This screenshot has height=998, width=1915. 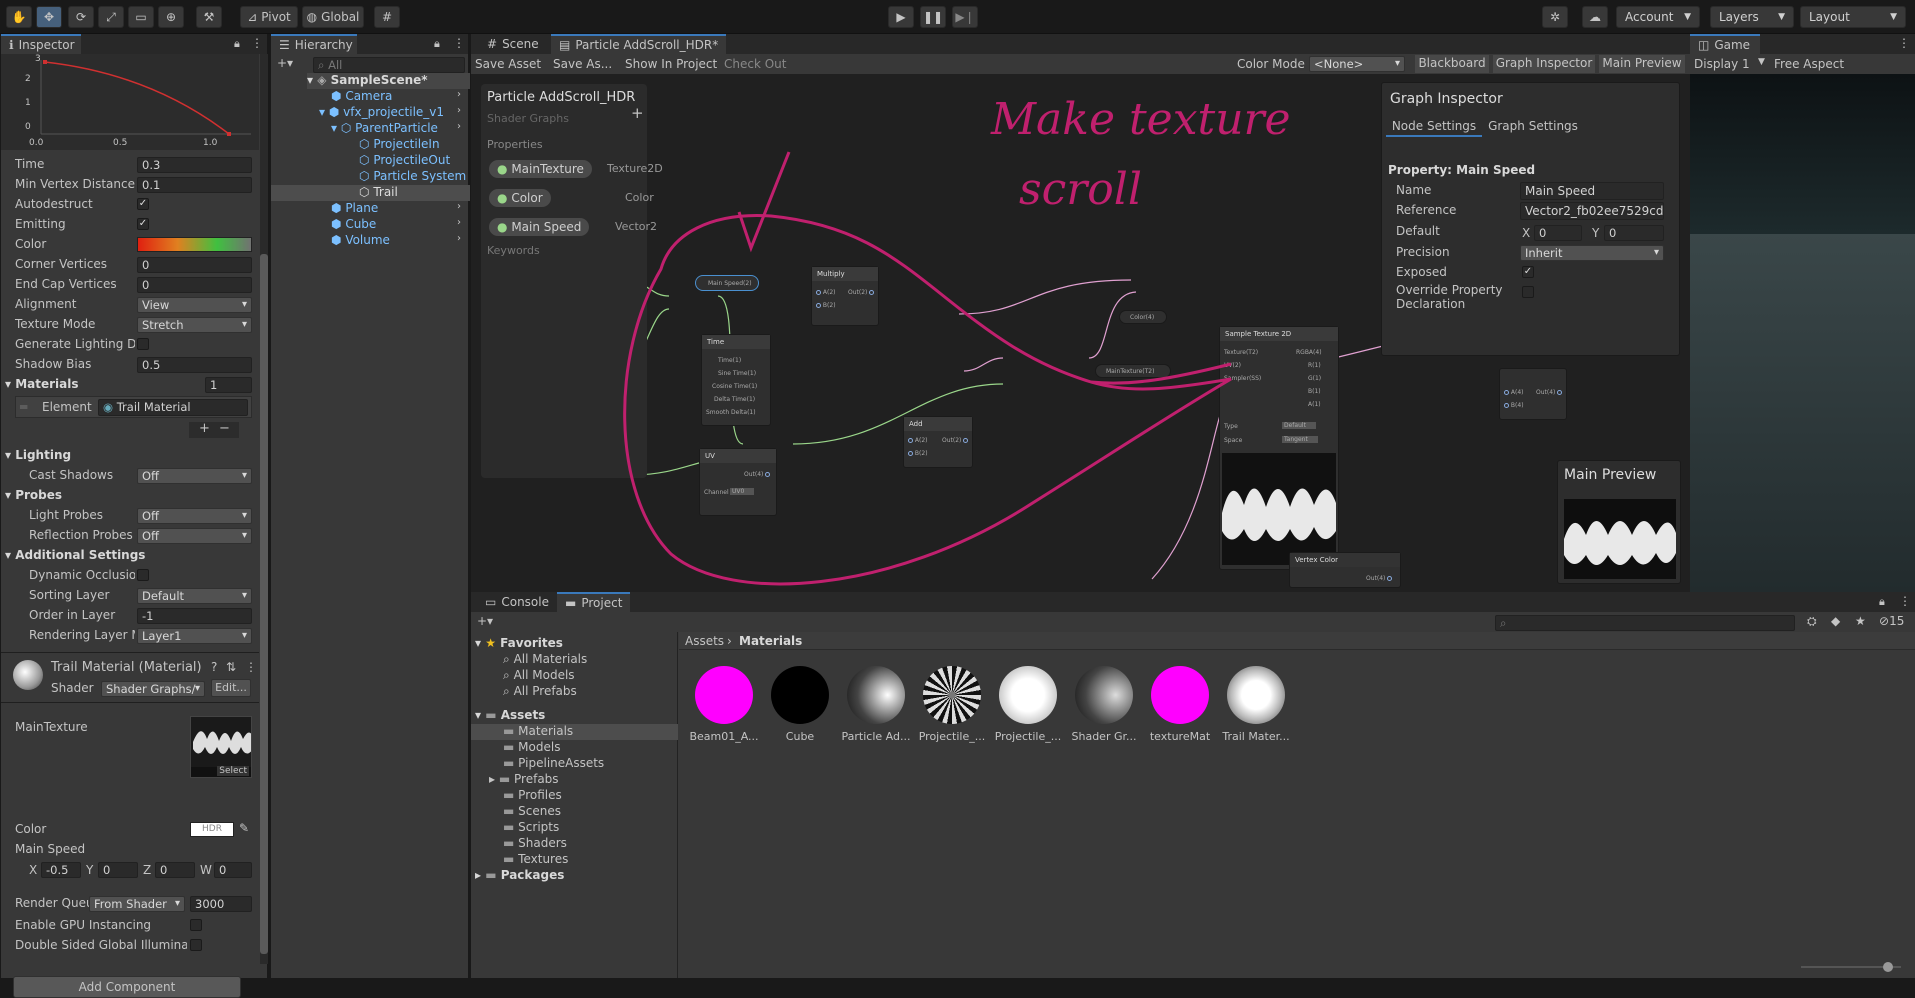 I want to click on shadow-bias-field: 0.5, so click(x=194, y=365).